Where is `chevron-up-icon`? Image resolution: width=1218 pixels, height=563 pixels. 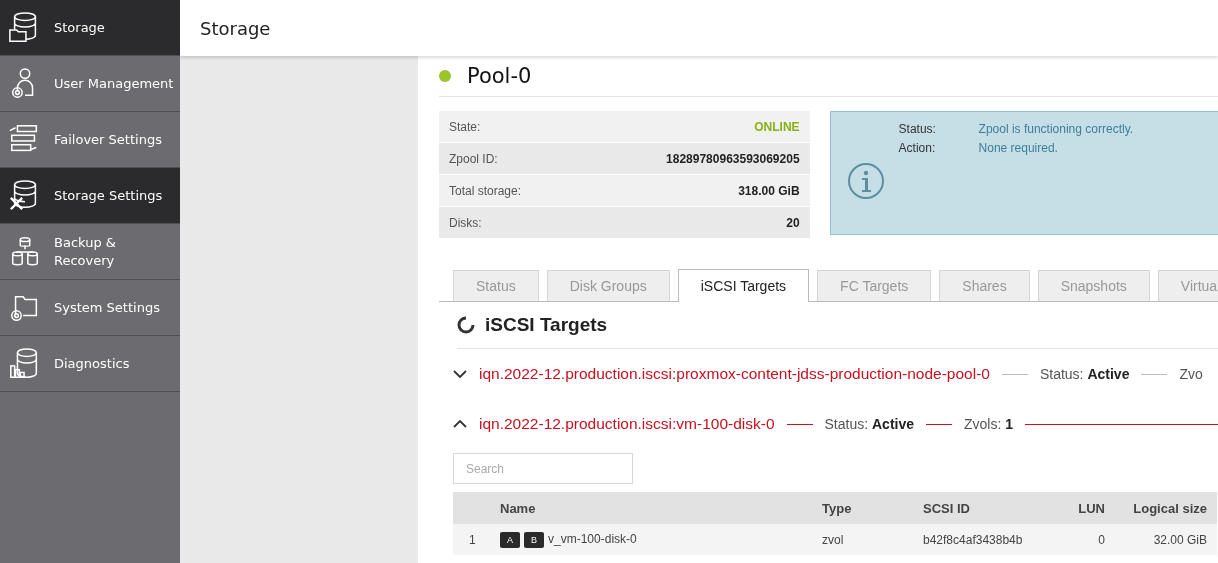
chevron-up-icon is located at coordinates (460, 424).